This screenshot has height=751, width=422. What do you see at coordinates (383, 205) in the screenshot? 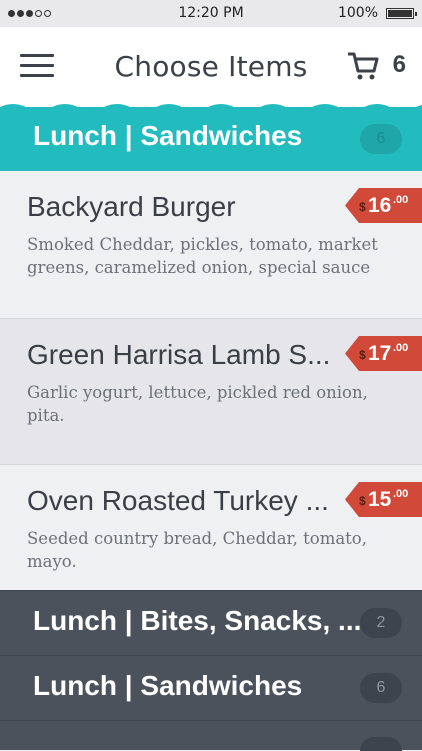
I see `price-tag: $ 16 .00` at bounding box center [383, 205].